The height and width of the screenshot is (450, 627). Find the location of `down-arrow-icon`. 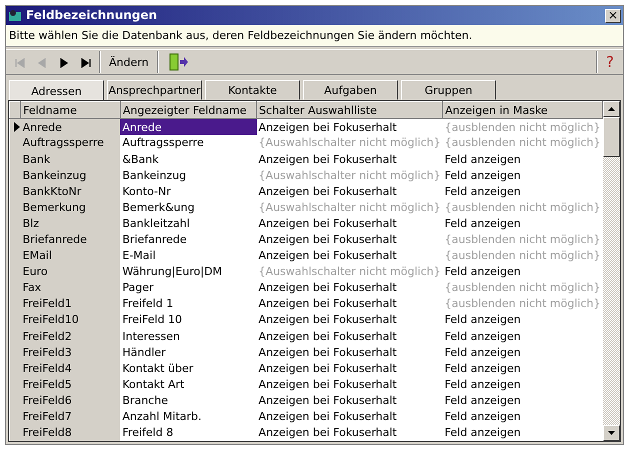

down-arrow-icon is located at coordinates (611, 433).